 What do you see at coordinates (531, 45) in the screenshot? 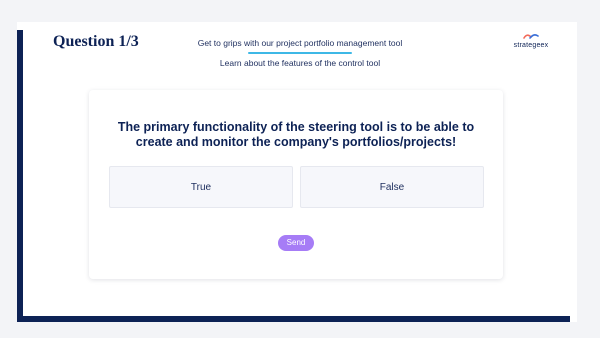
I see `logo-text: strategeex` at bounding box center [531, 45].